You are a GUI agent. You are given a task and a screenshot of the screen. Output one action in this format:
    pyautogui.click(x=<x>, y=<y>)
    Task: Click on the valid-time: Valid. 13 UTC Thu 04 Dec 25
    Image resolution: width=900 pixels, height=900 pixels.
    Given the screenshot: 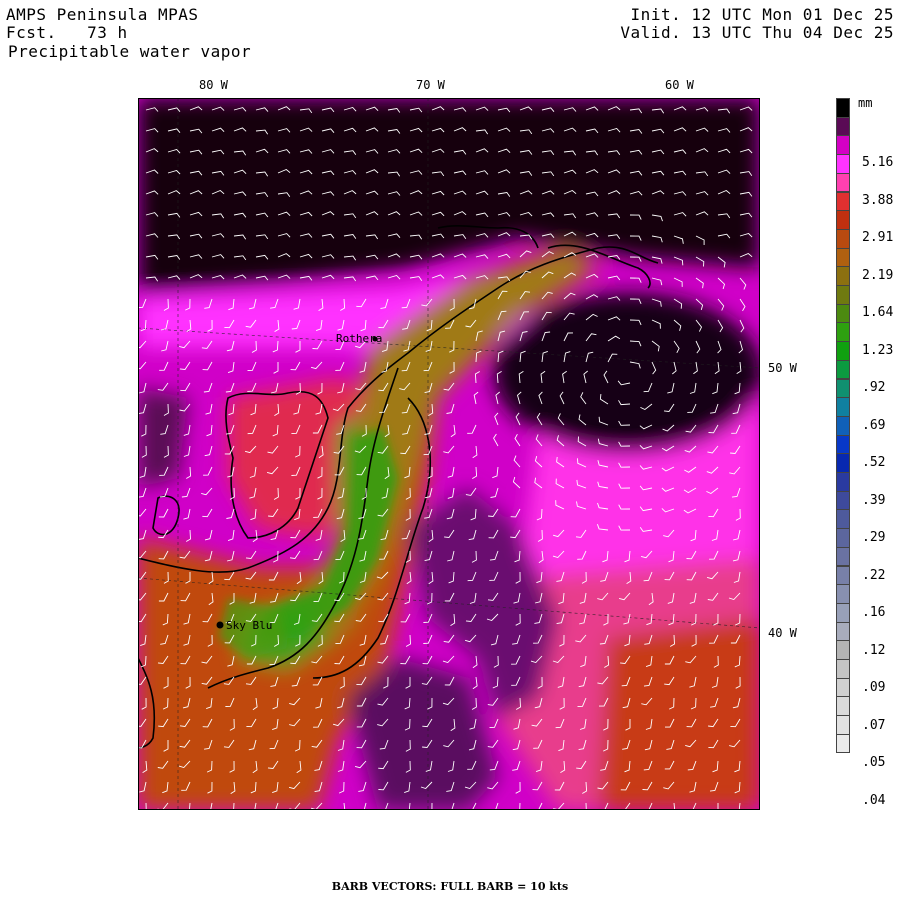 What is the action you would take?
    pyautogui.click(x=757, y=32)
    